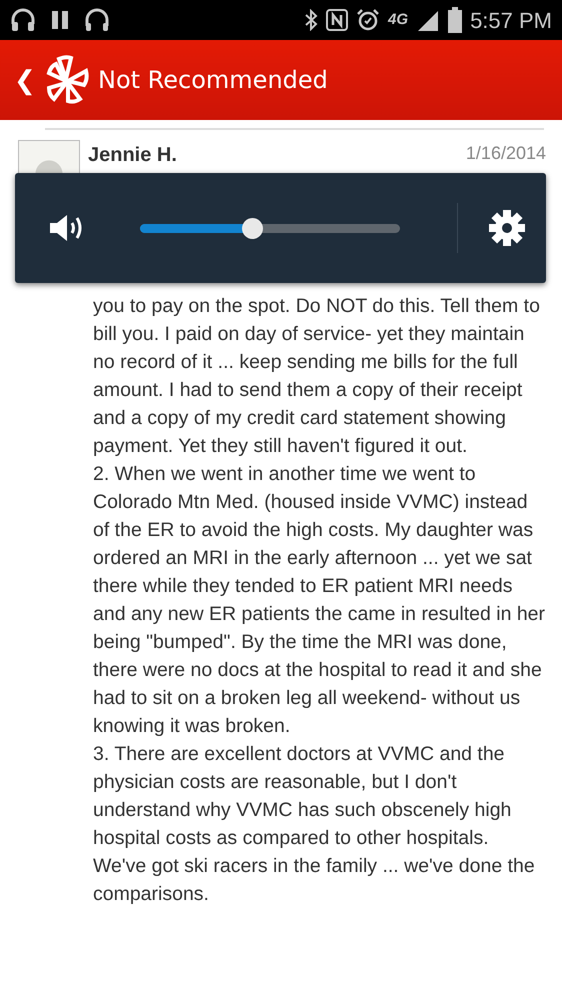 This screenshot has height=1000, width=562. Describe the element at coordinates (317, 376) in the screenshot. I see `review-paragraph: you to pay on the spot. Do NOT do this. Tell them to bill you. I paid on day of service- yet they maintain no record of it ... keep sending me bills for the full amount. I had to send them a copy of their receipt and a copy of my credit card statement showing payment. Yet they still haven't figured it out.` at that location.